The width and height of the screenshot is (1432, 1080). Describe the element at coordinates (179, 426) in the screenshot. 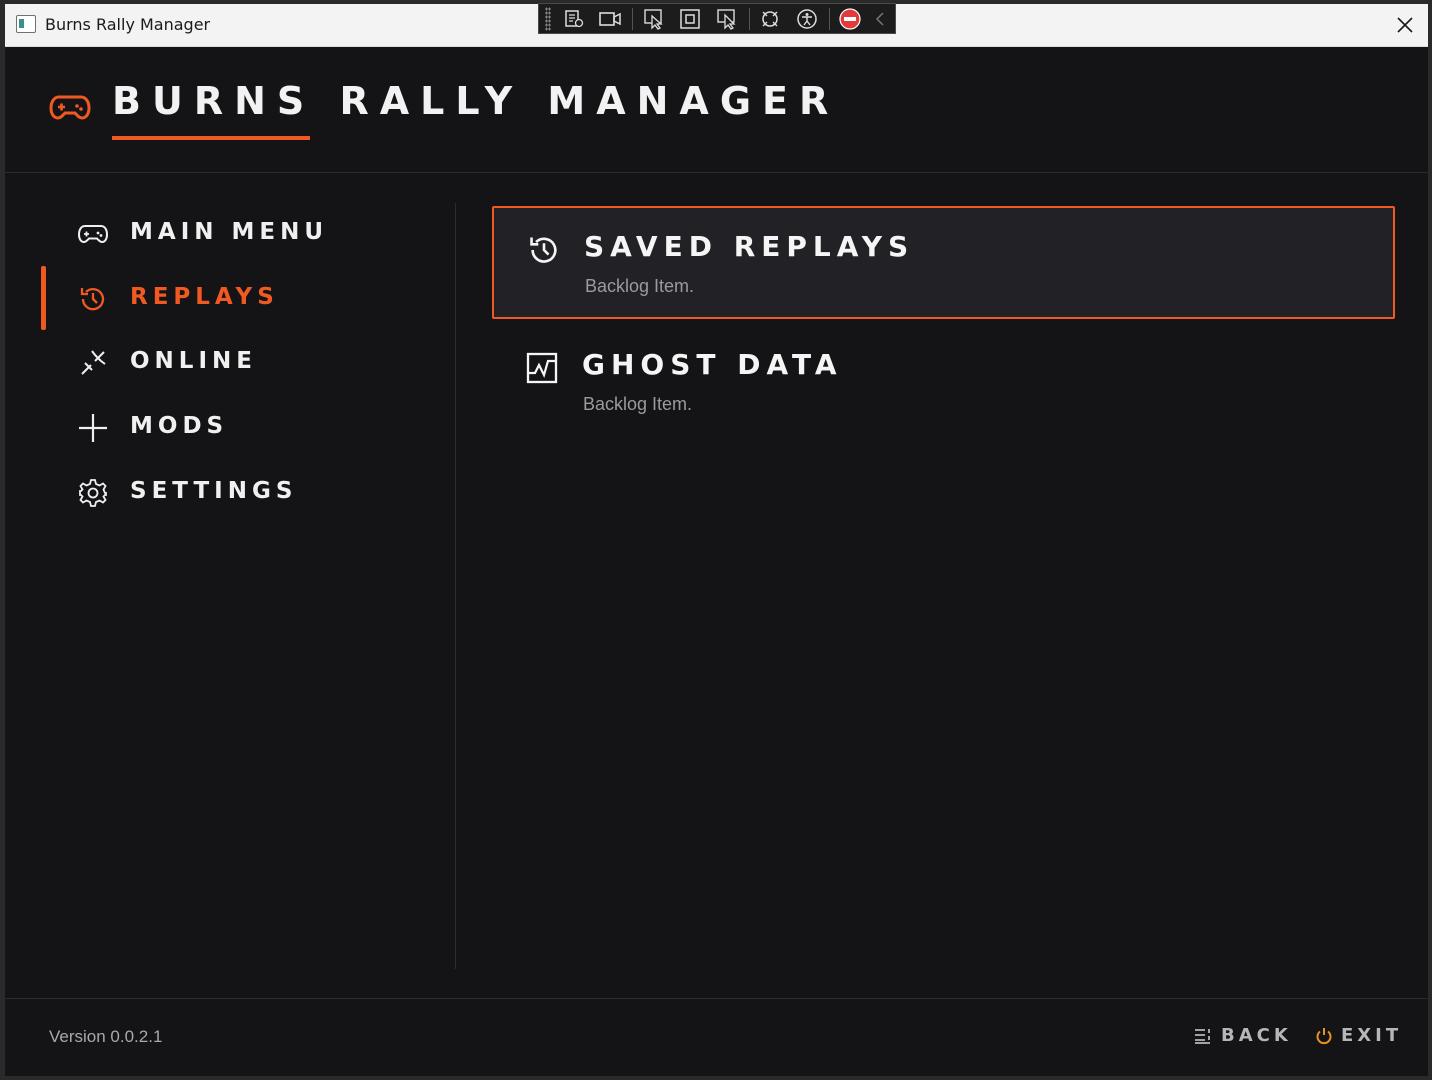

I see `sidebar-item-label: MODS` at that location.